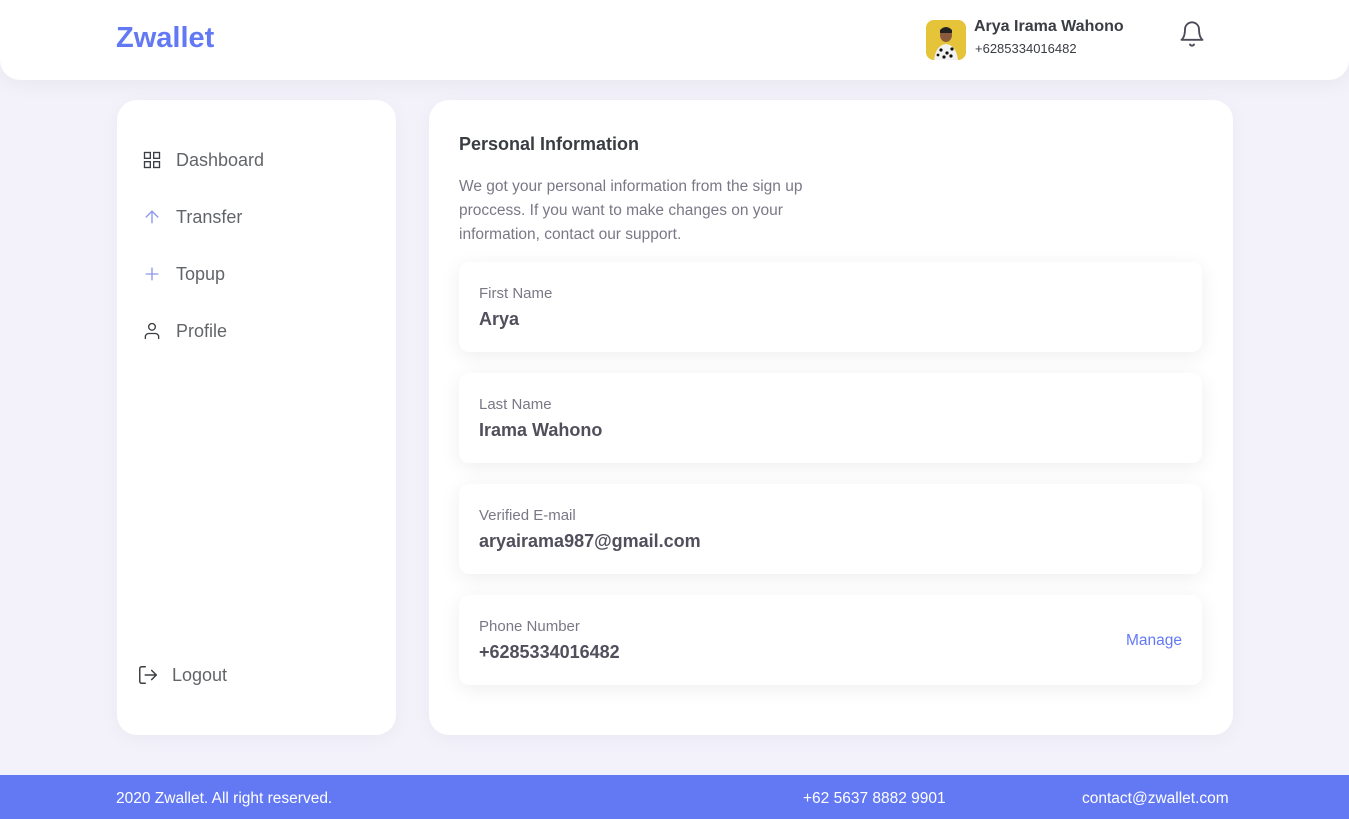 The height and width of the screenshot is (819, 1349). I want to click on sidebar-item-topup: Topup, so click(183, 274).